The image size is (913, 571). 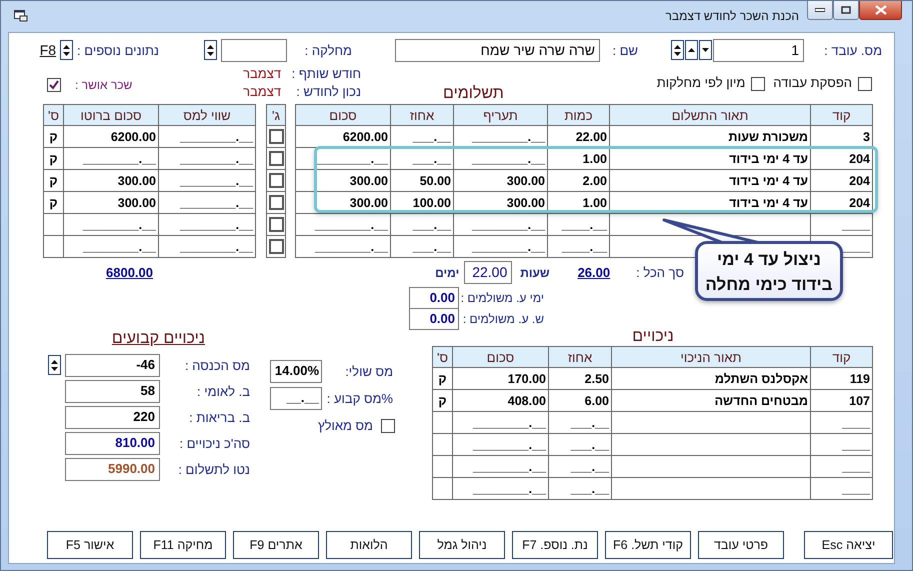 What do you see at coordinates (442, 357) in the screenshot?
I see `column-header: ס'` at bounding box center [442, 357].